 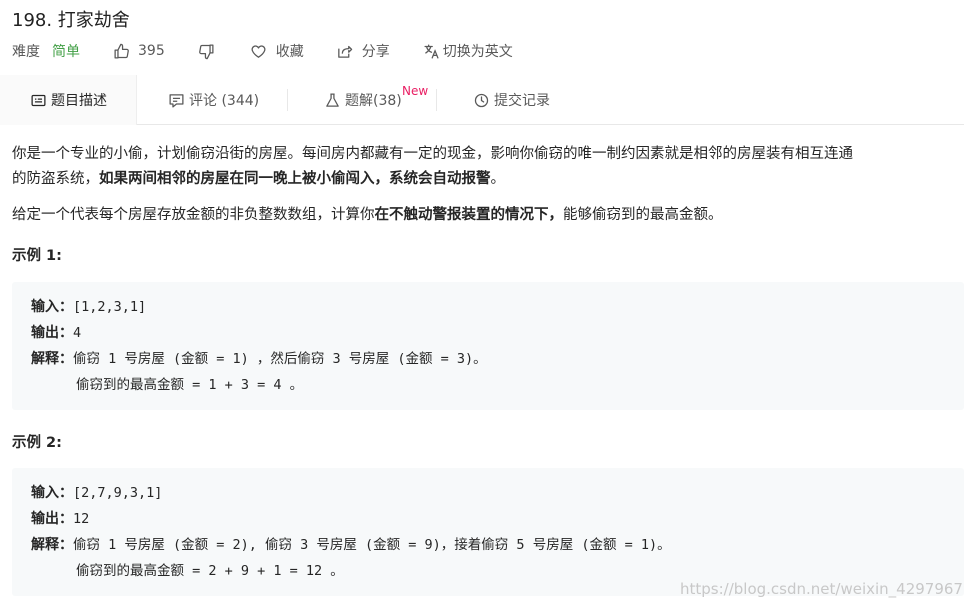 What do you see at coordinates (498, 179) in the screenshot?
I see `text-span: 。` at bounding box center [498, 179].